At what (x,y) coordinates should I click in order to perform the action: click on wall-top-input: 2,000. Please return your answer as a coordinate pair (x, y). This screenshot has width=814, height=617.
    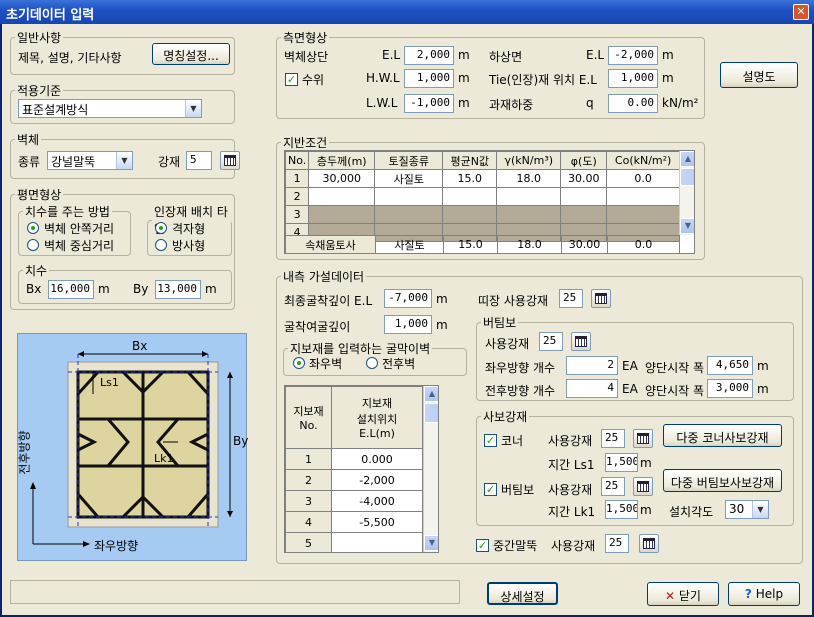
    Looking at the image, I should click on (429, 55).